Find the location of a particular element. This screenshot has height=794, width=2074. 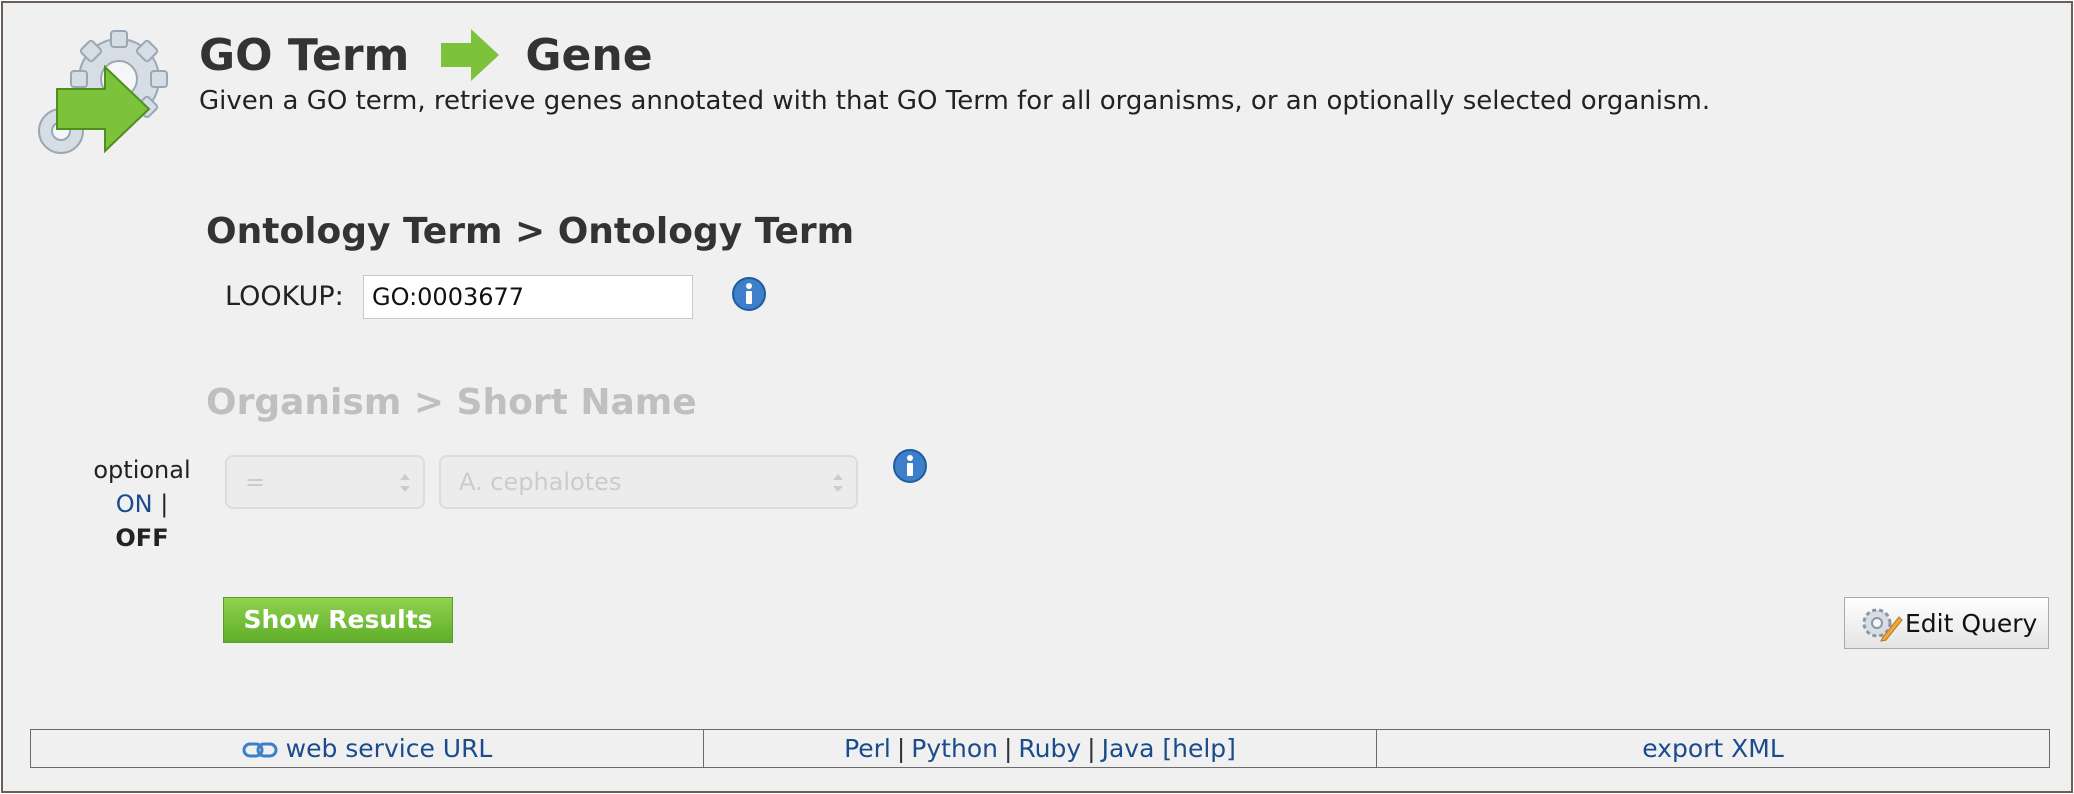

optional-toggle: optional ON | OFF is located at coordinates (142, 504).